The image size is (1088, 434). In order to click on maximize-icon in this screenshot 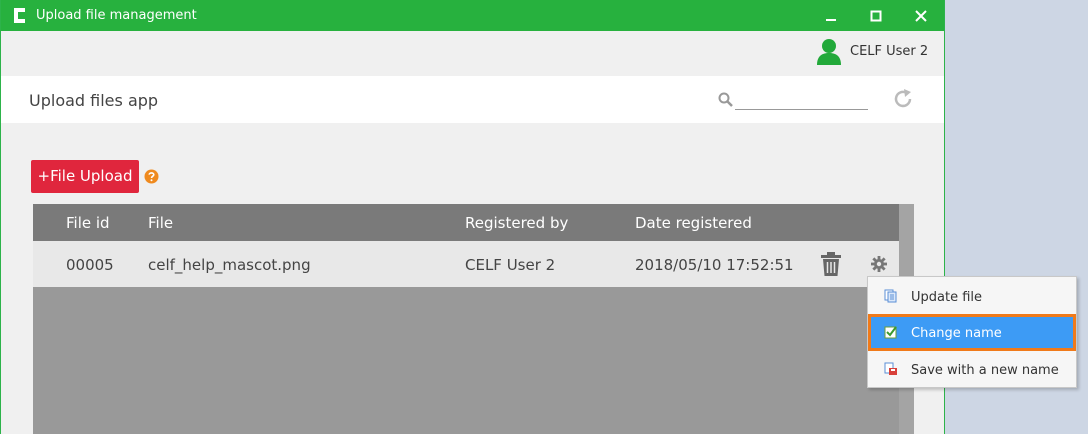, I will do `click(876, 16)`.